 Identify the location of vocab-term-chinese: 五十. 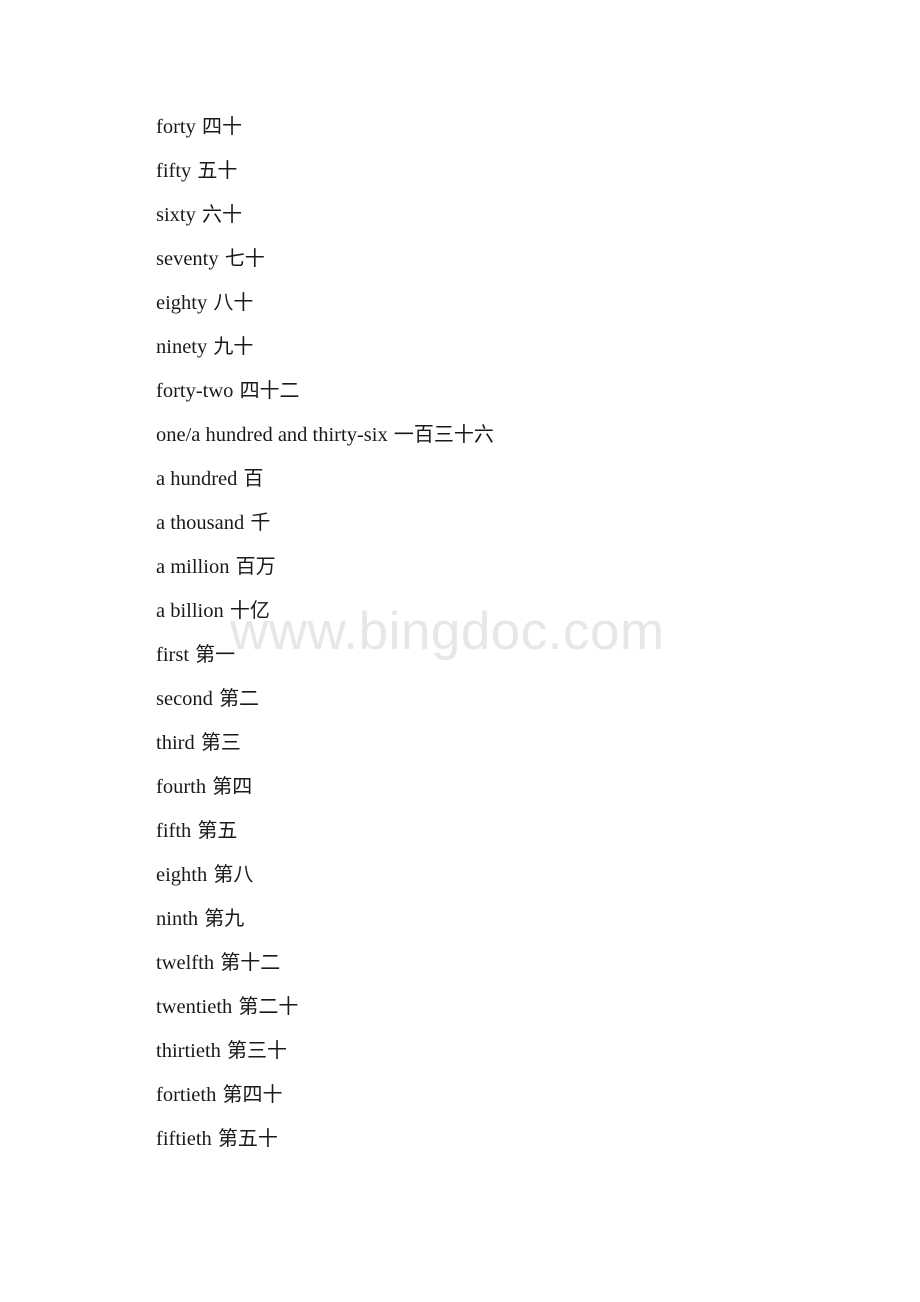
(217, 170).